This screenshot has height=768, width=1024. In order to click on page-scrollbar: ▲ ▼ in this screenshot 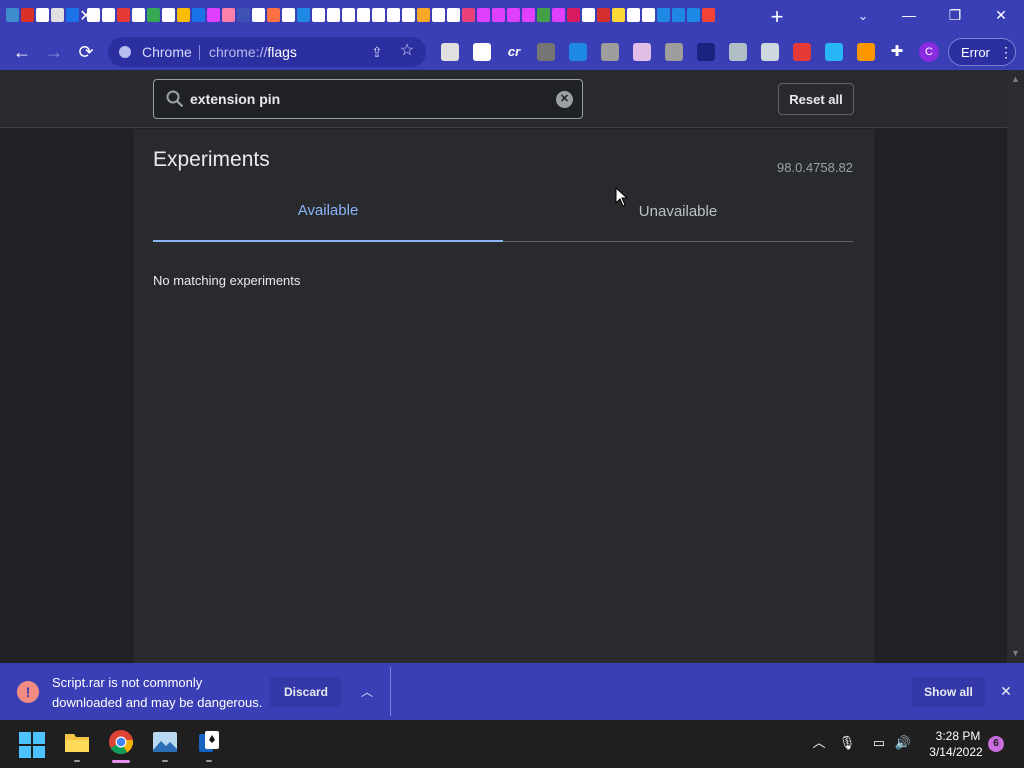, I will do `click(1015, 366)`.